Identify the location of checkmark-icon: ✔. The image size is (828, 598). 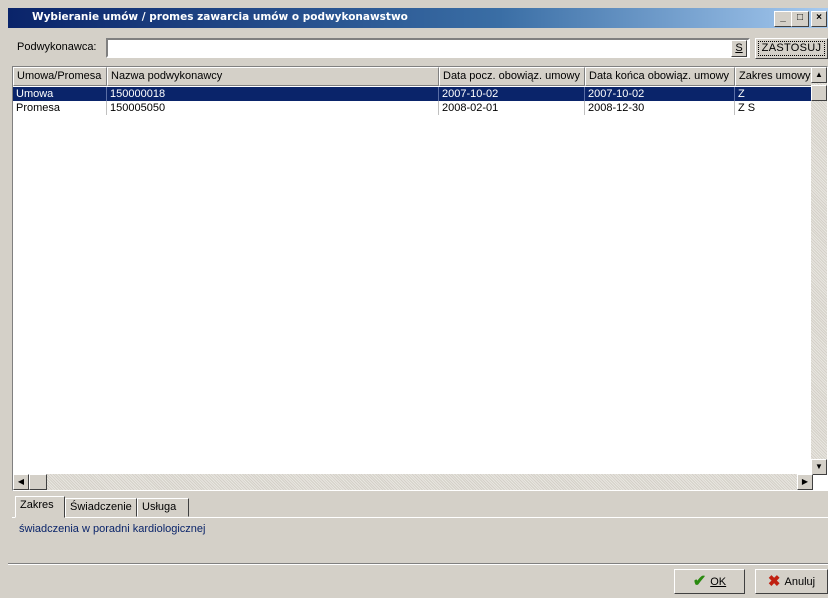
(699, 581).